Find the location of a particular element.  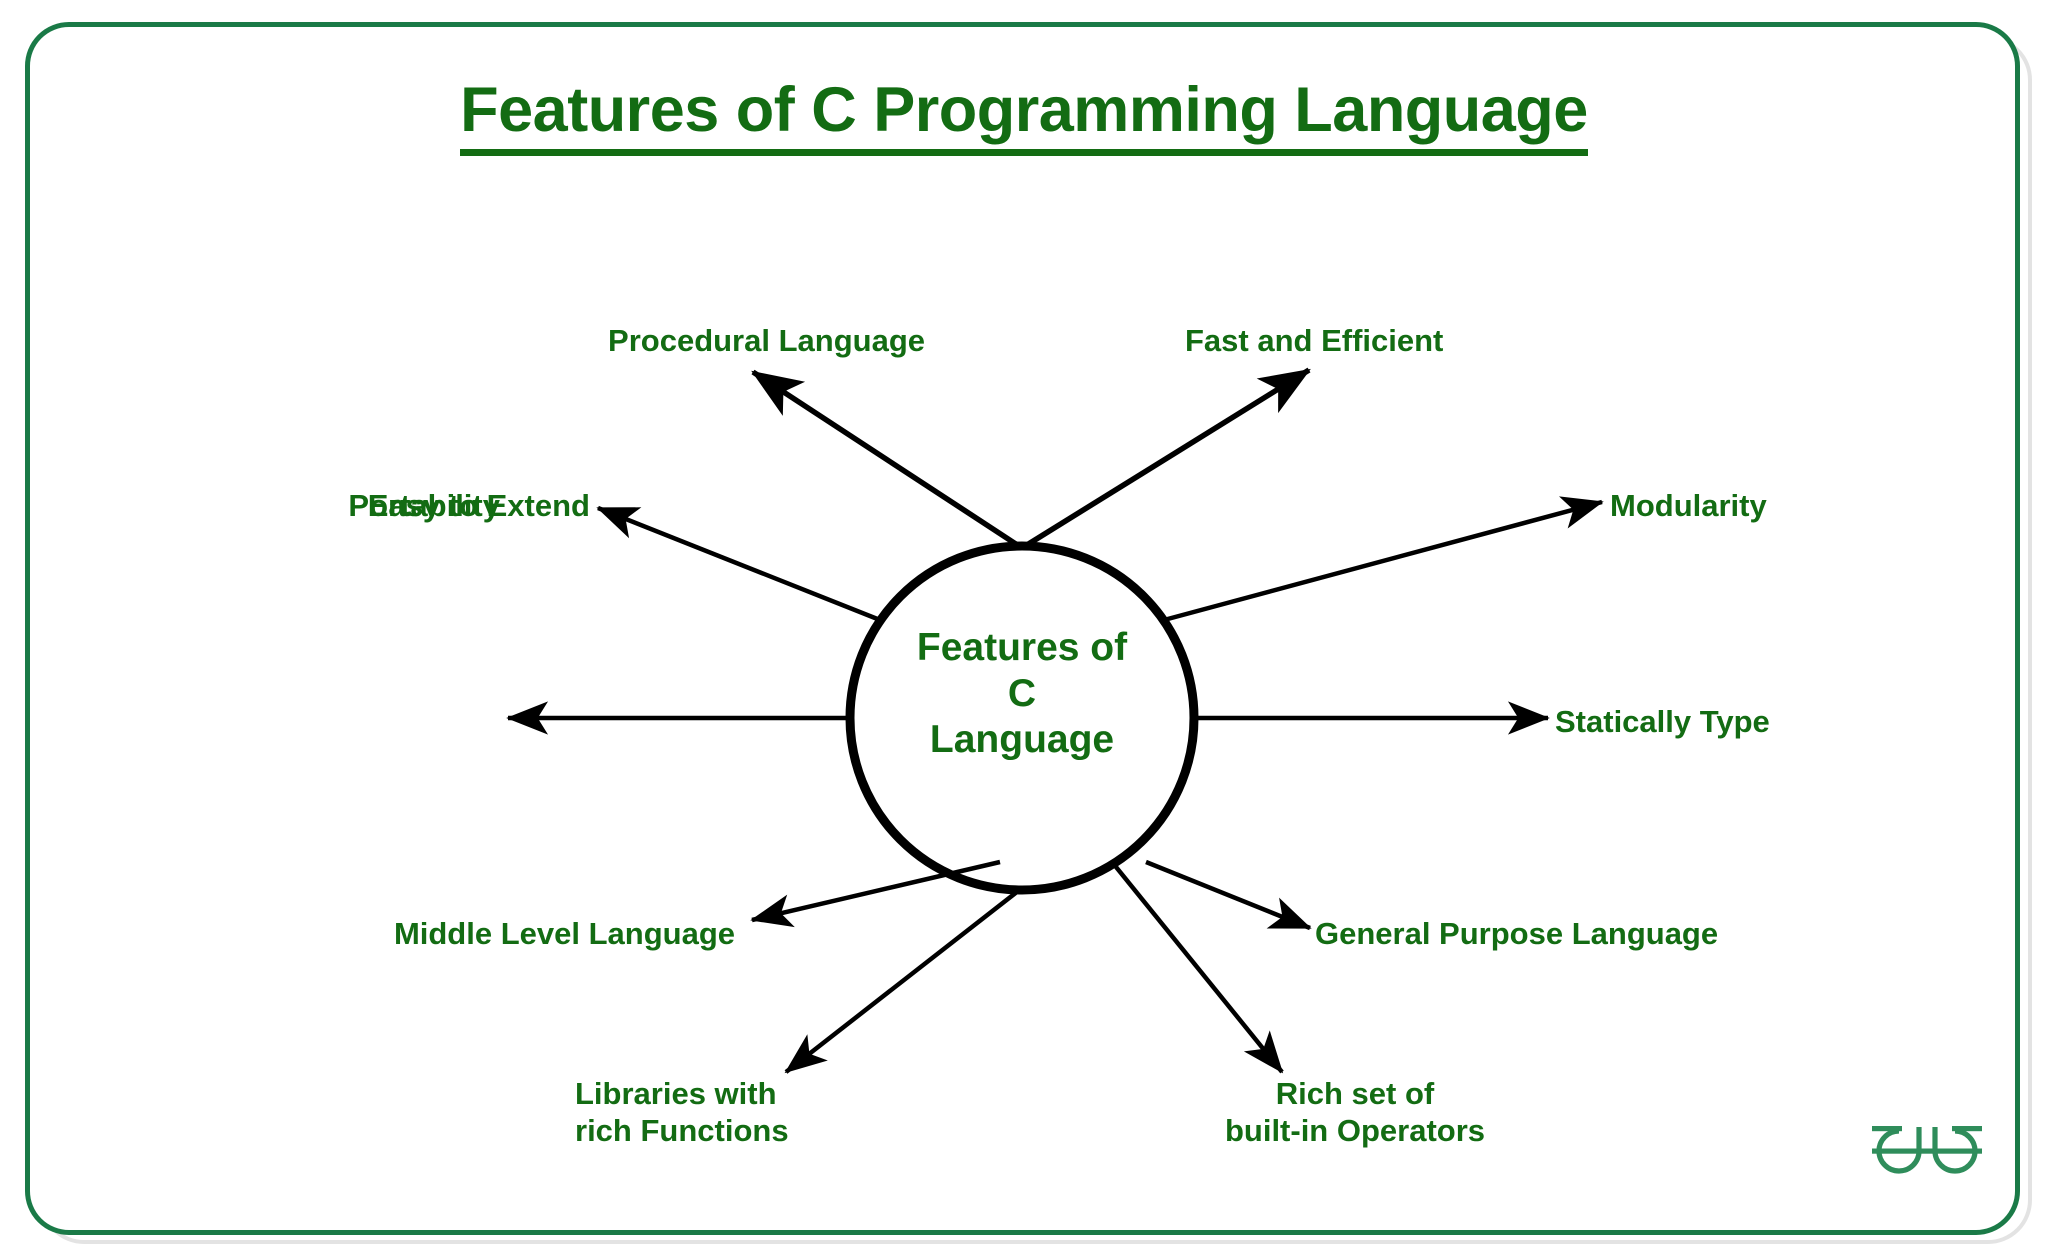

hub-label-line1: Features of is located at coordinates (1022, 647).